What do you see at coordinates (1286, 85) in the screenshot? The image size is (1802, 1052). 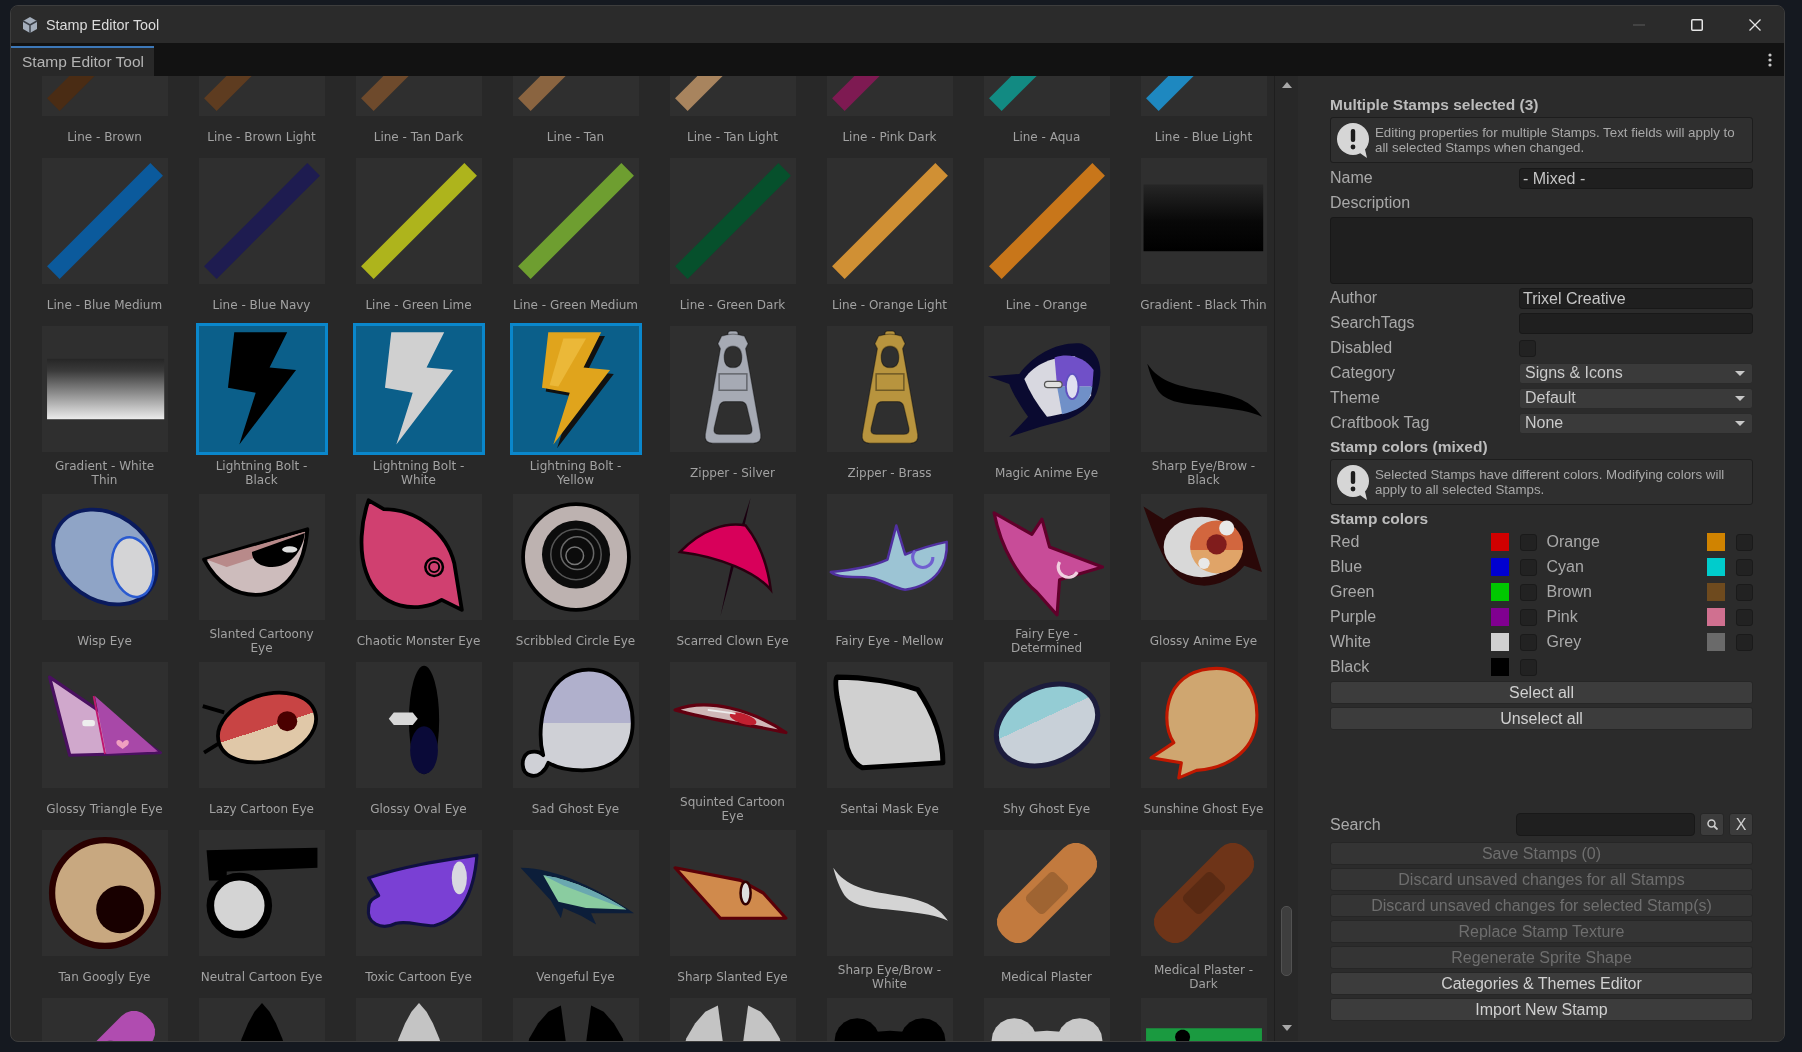 I see `scroll-up-icon` at bounding box center [1286, 85].